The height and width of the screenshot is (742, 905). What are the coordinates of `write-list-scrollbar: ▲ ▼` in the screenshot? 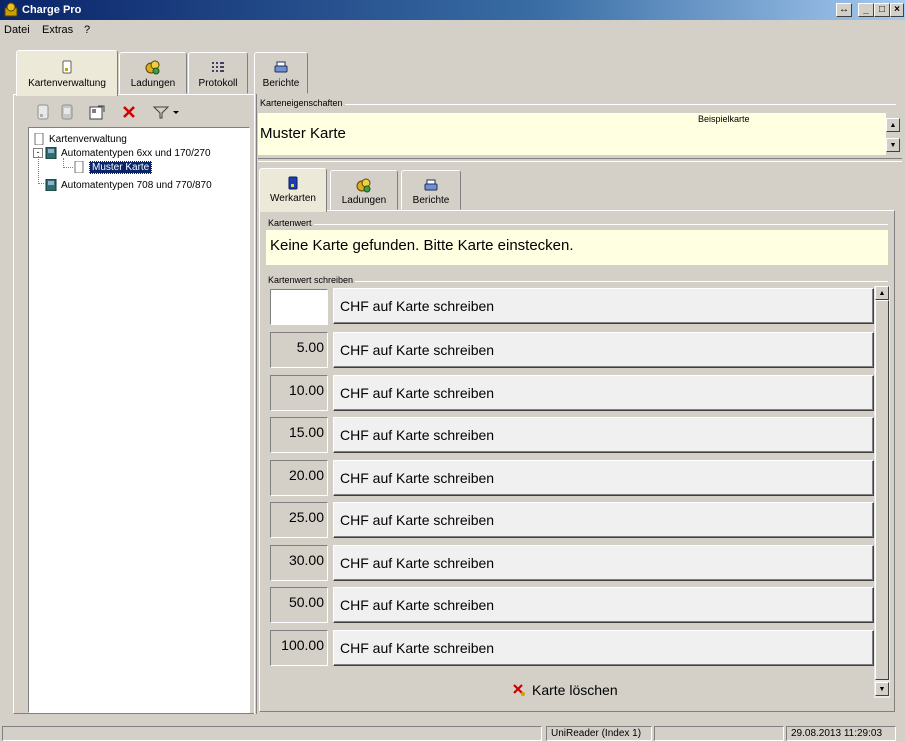 It's located at (882, 492).